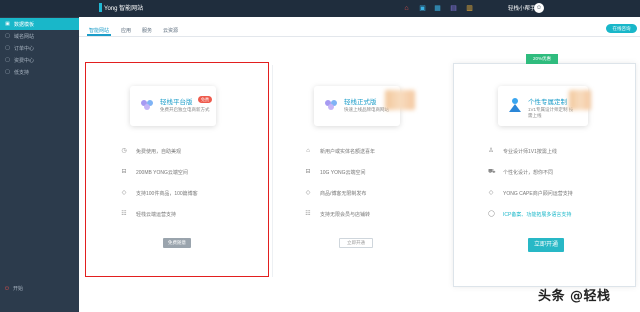 The image size is (640, 312). What do you see at coordinates (7, 47) in the screenshot?
I see `order-icon: ▢` at bounding box center [7, 47].